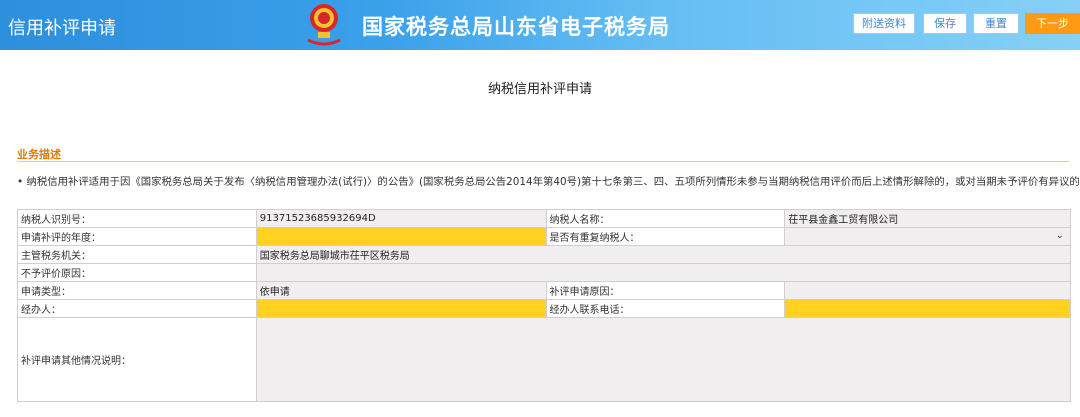 The height and width of the screenshot is (417, 1080). Describe the element at coordinates (401, 236) in the screenshot. I see `year-input` at that location.